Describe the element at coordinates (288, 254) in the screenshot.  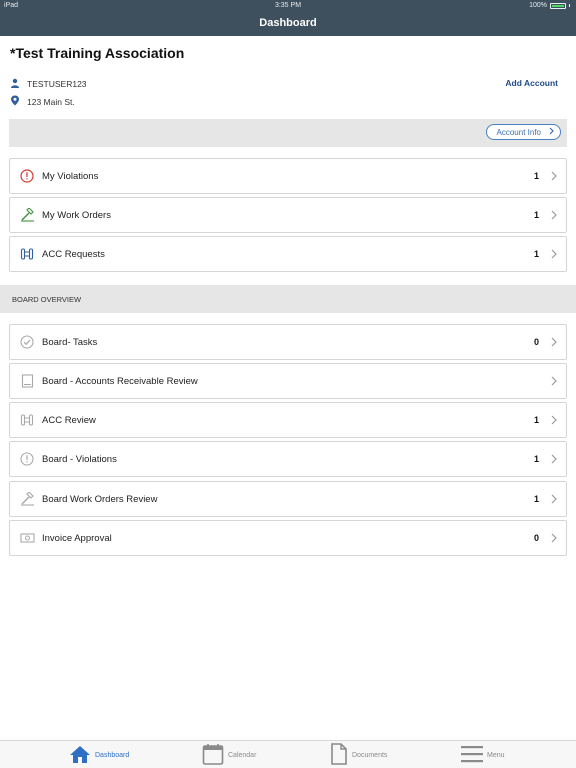
I see `list-item-acc-requests: ACC Requests 1` at that location.